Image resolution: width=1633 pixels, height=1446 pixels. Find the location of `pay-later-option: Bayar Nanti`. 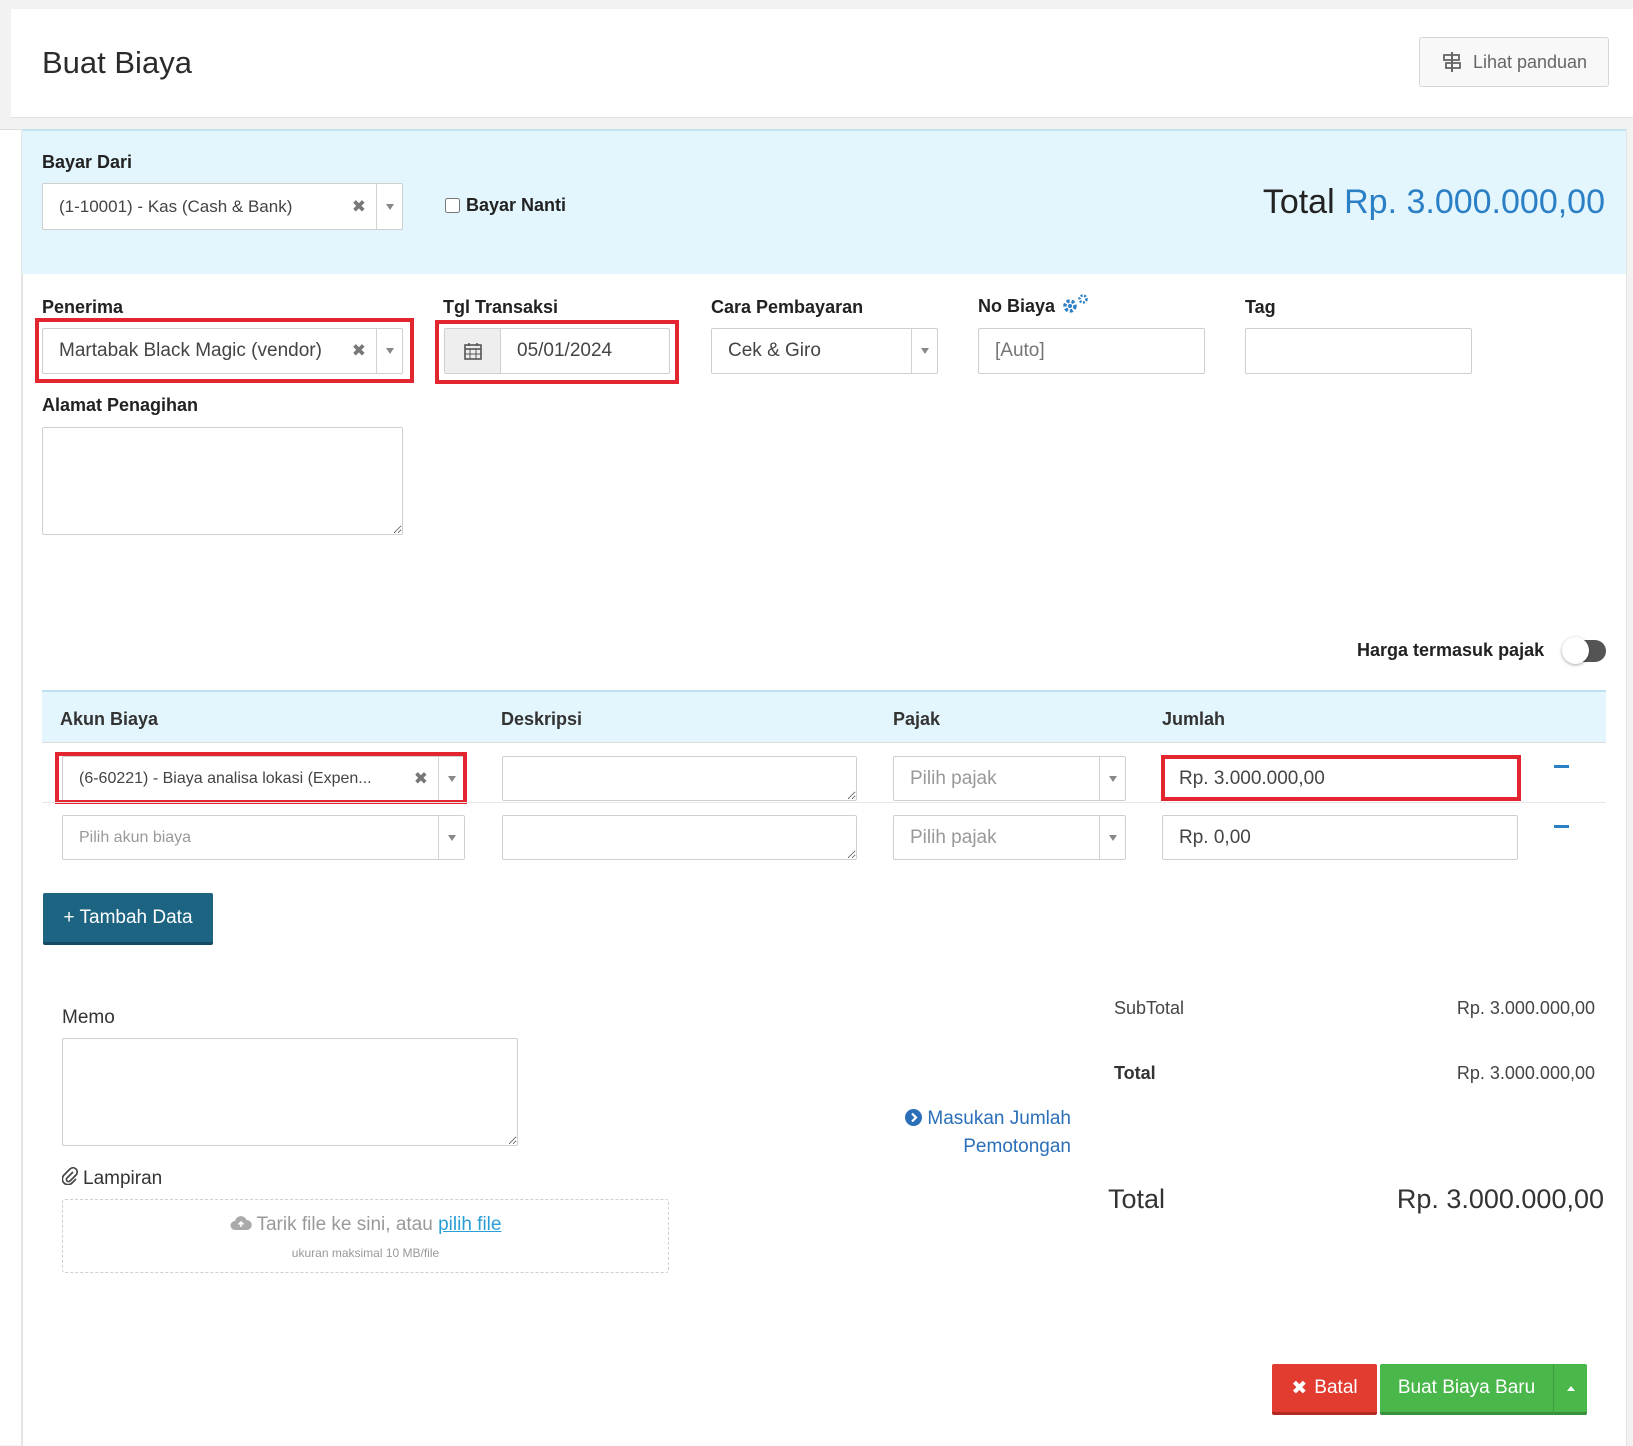

pay-later-option: Bayar Nanti is located at coordinates (505, 205).